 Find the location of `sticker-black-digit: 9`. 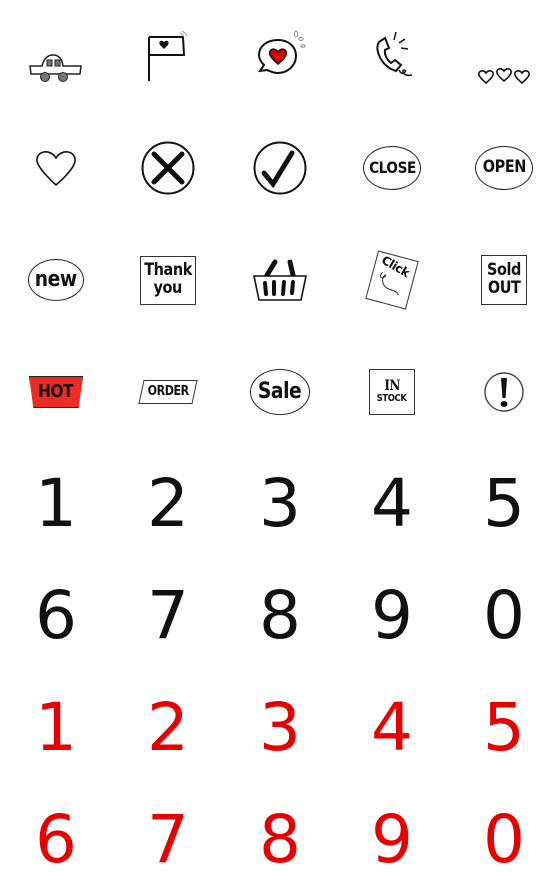

sticker-black-digit: 9 is located at coordinates (392, 616).